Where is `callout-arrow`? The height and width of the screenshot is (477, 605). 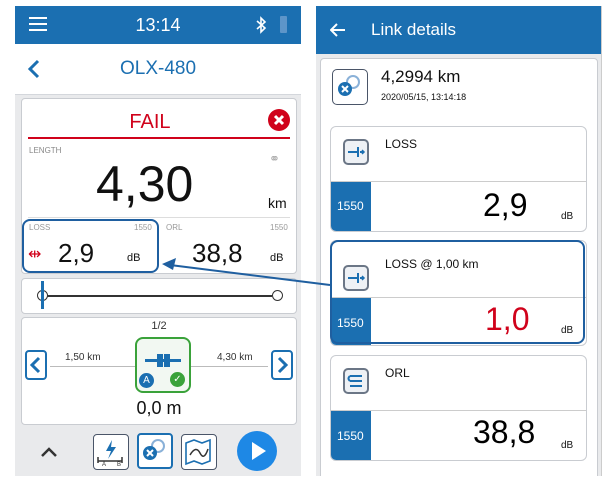
callout-arrow is located at coordinates (246, 272).